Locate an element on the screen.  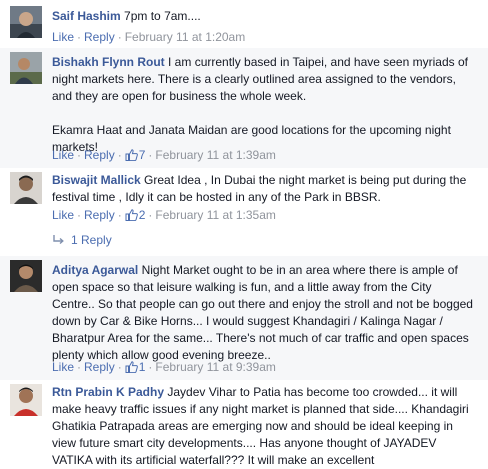
comment-author: Aditya Agarwal is located at coordinates (95, 270).